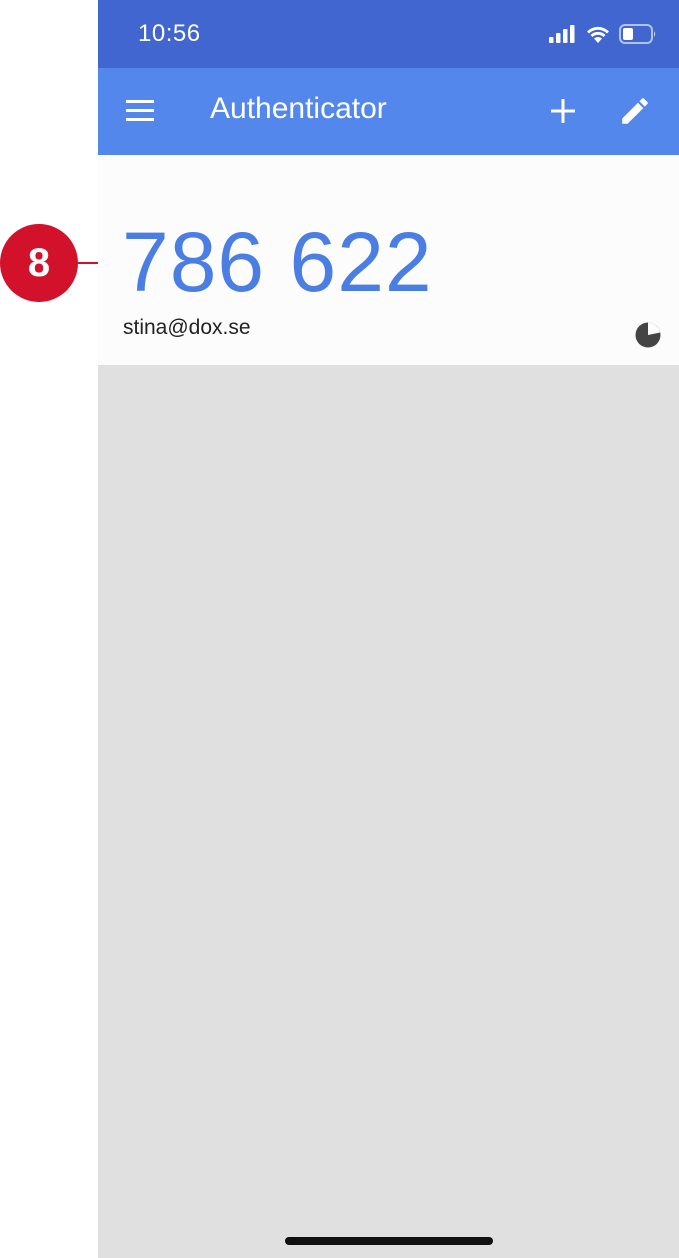 Image resolution: width=679 pixels, height=1258 pixels. Describe the element at coordinates (637, 34) in the screenshot. I see `battery-icon` at that location.